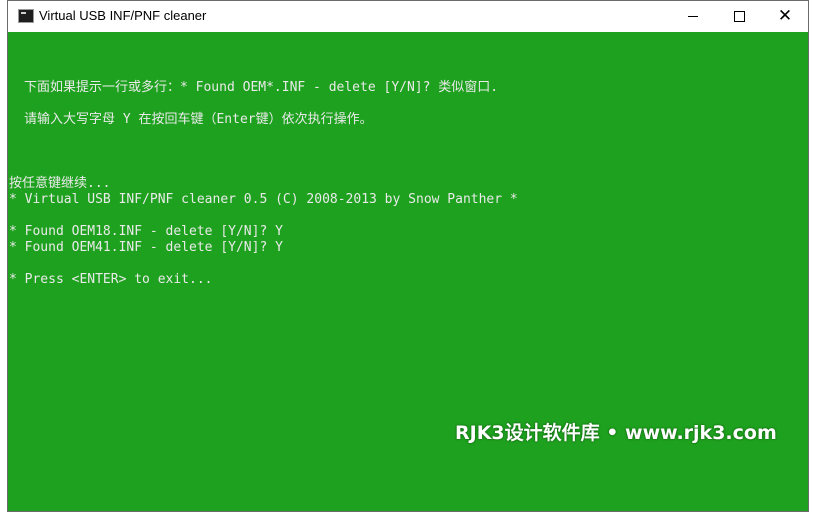 The image size is (816, 519). What do you see at coordinates (616, 433) in the screenshot?
I see `watermark-text: RJK3设计软件库 • www.rjk3.com` at bounding box center [616, 433].